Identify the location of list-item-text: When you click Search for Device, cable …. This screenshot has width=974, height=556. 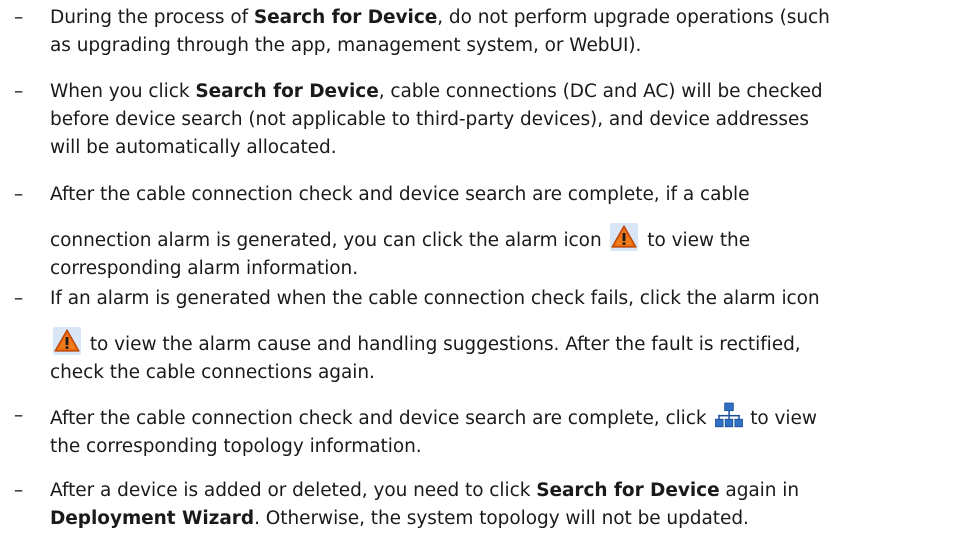
(509, 120).